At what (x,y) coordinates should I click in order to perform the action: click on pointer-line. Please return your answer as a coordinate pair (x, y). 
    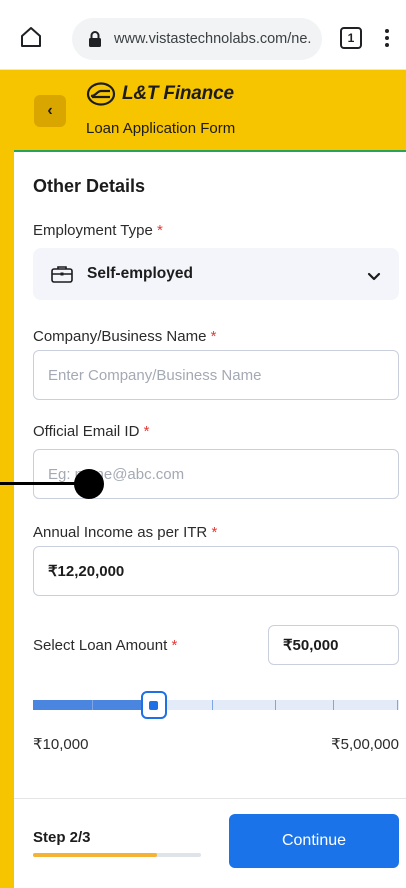
    Looking at the image, I should click on (42, 483).